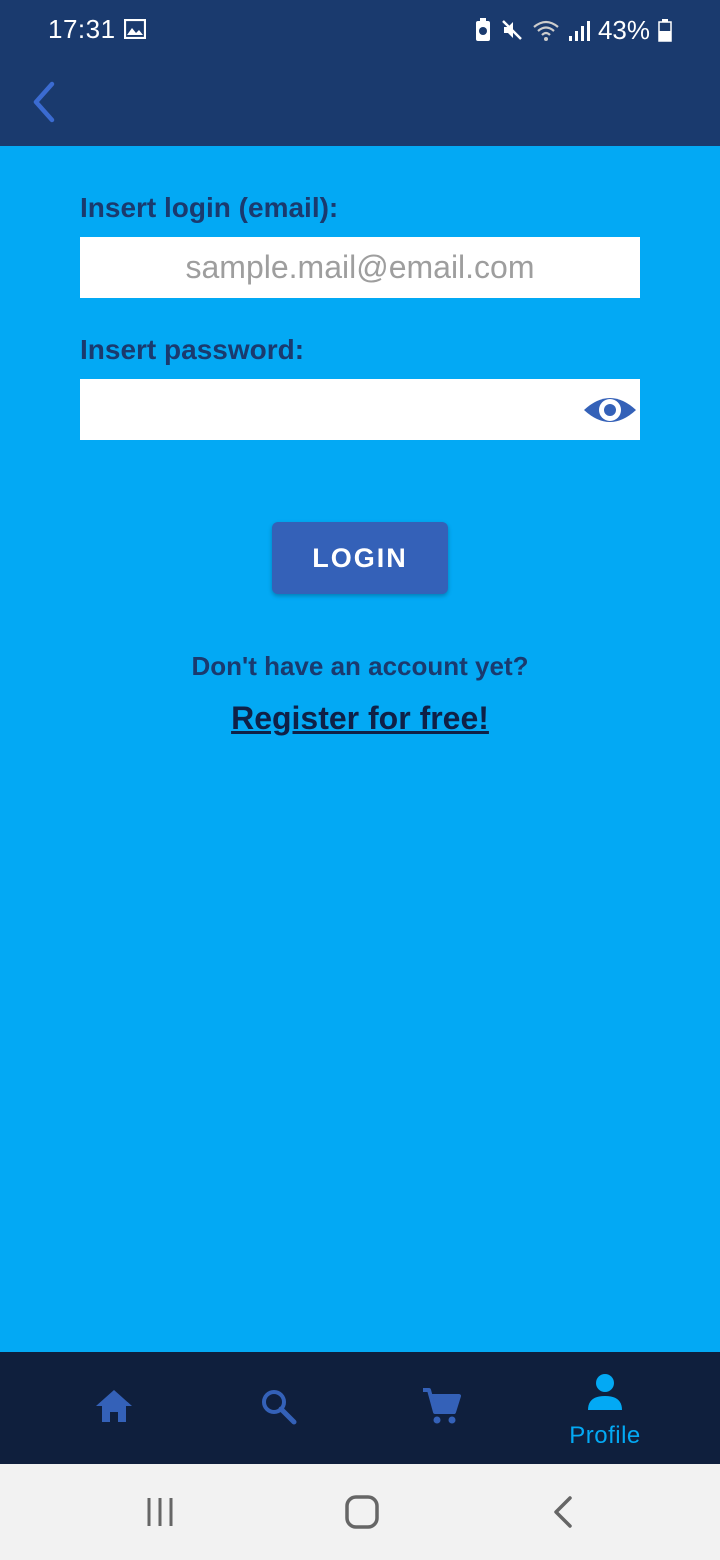 This screenshot has height=1560, width=720. Describe the element at coordinates (579, 31) in the screenshot. I see `signal-icon` at that location.